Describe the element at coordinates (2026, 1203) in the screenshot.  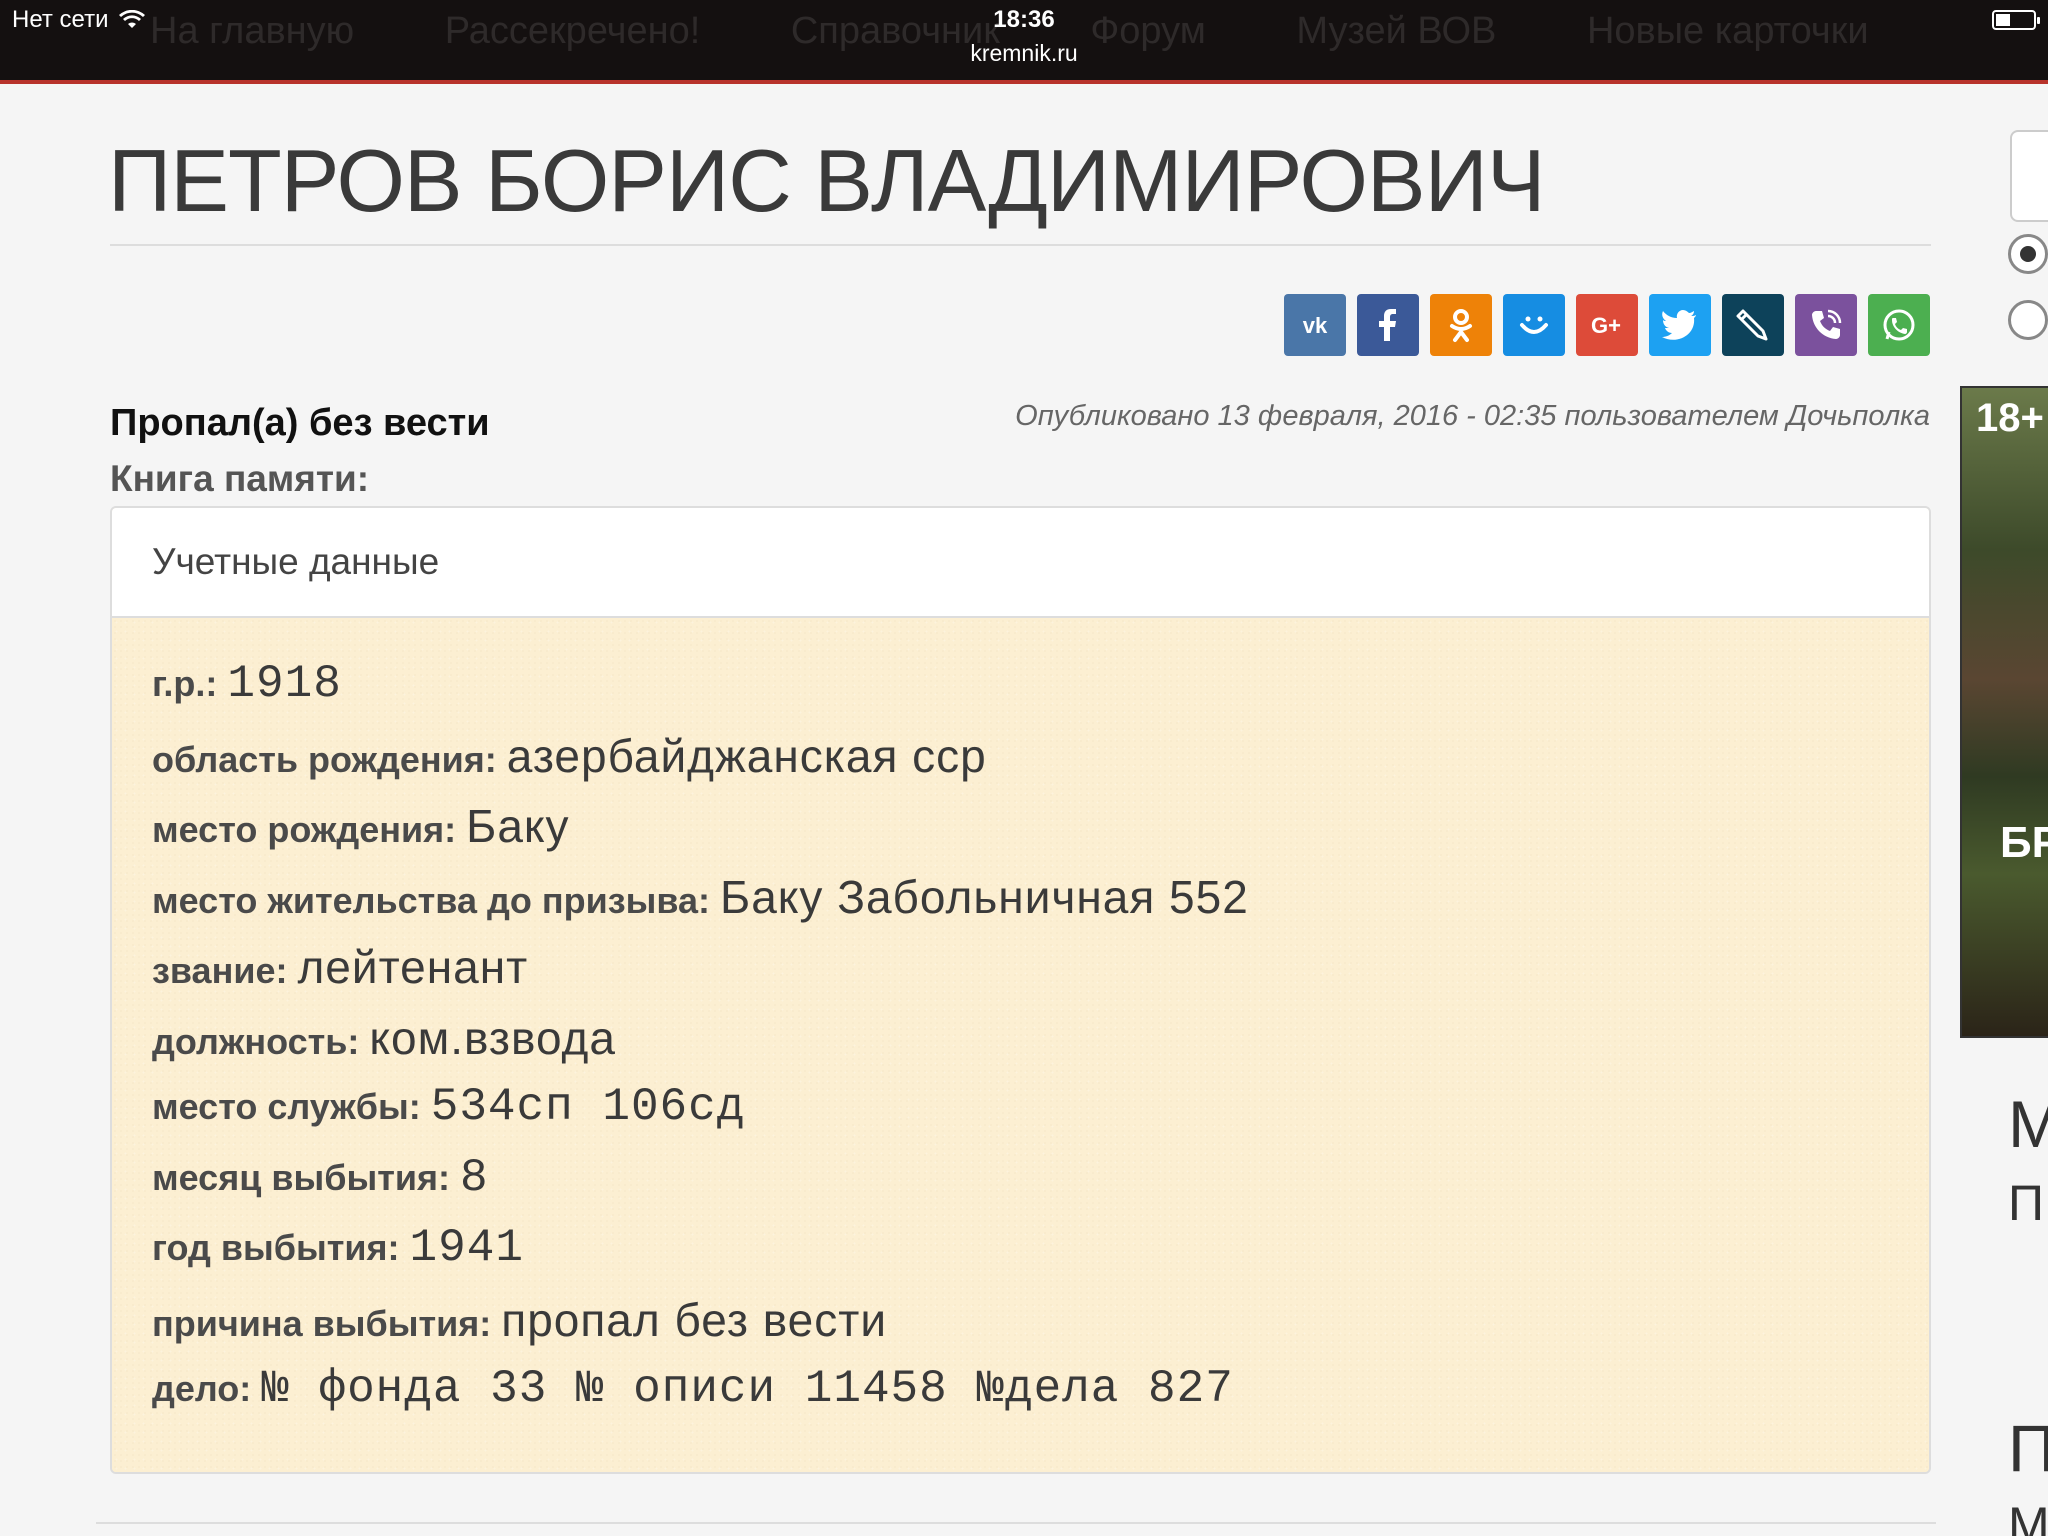
I see `sidebar-text-fragment: П` at that location.